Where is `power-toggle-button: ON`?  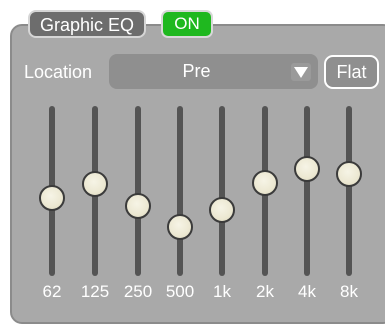 power-toggle-button: ON is located at coordinates (187, 24).